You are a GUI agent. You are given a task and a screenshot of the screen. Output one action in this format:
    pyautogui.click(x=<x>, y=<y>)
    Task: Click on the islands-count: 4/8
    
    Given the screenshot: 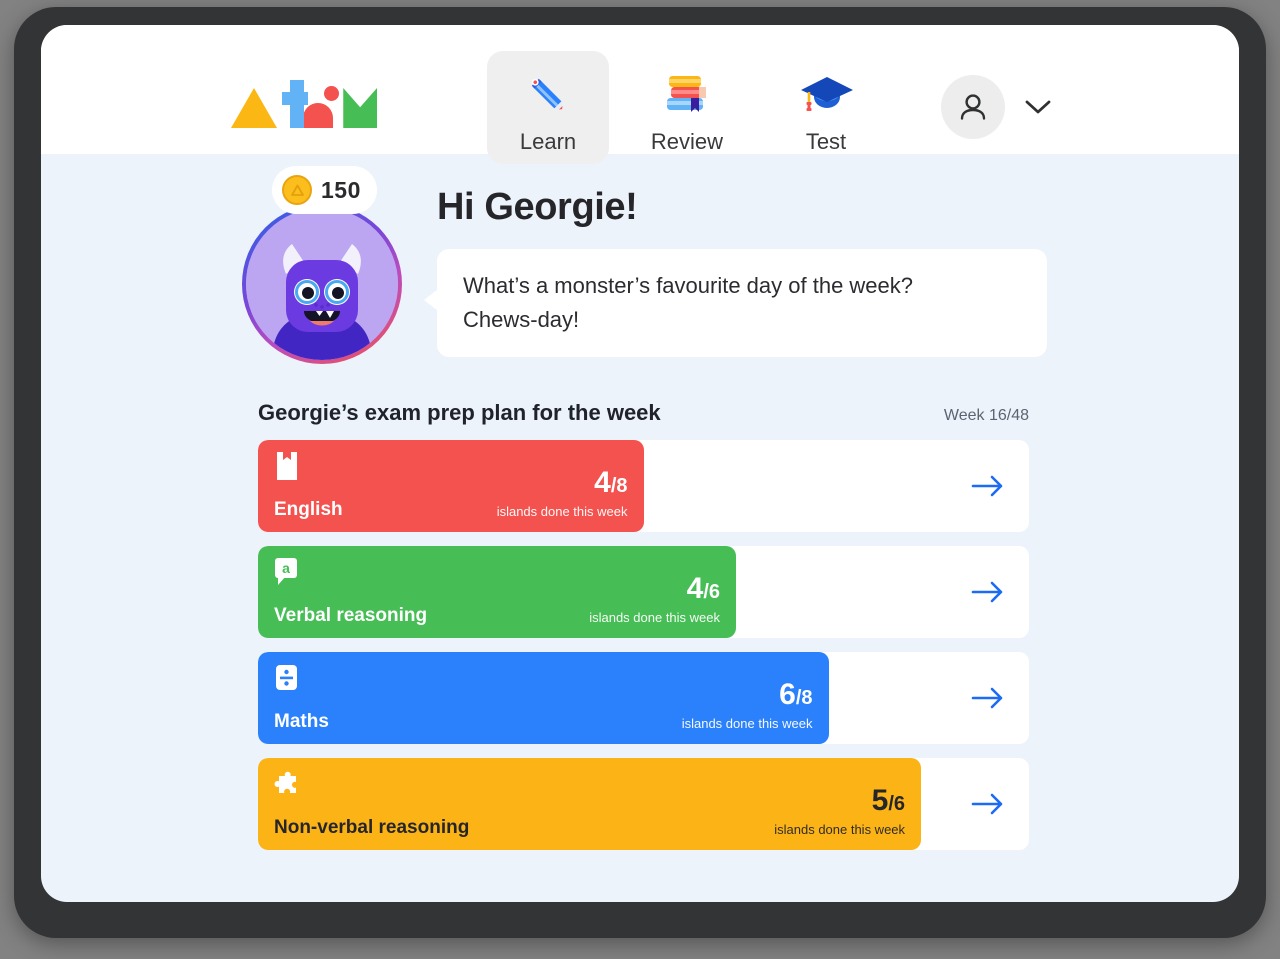 What is the action you would take?
    pyautogui.click(x=610, y=483)
    